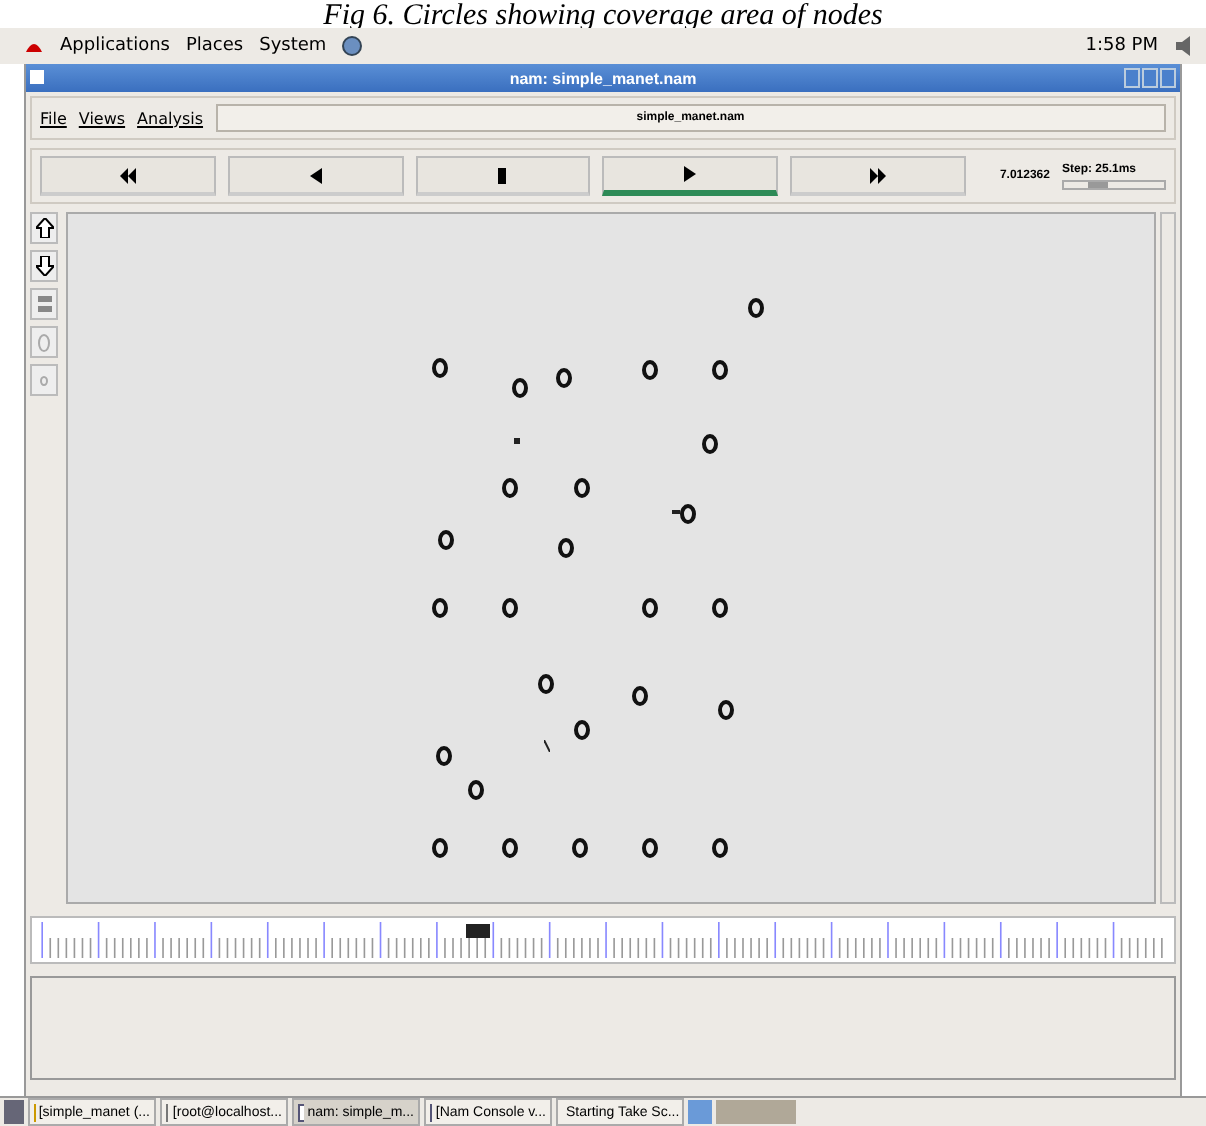 This screenshot has width=1206, height=1126. I want to click on back-icon, so click(315, 175).